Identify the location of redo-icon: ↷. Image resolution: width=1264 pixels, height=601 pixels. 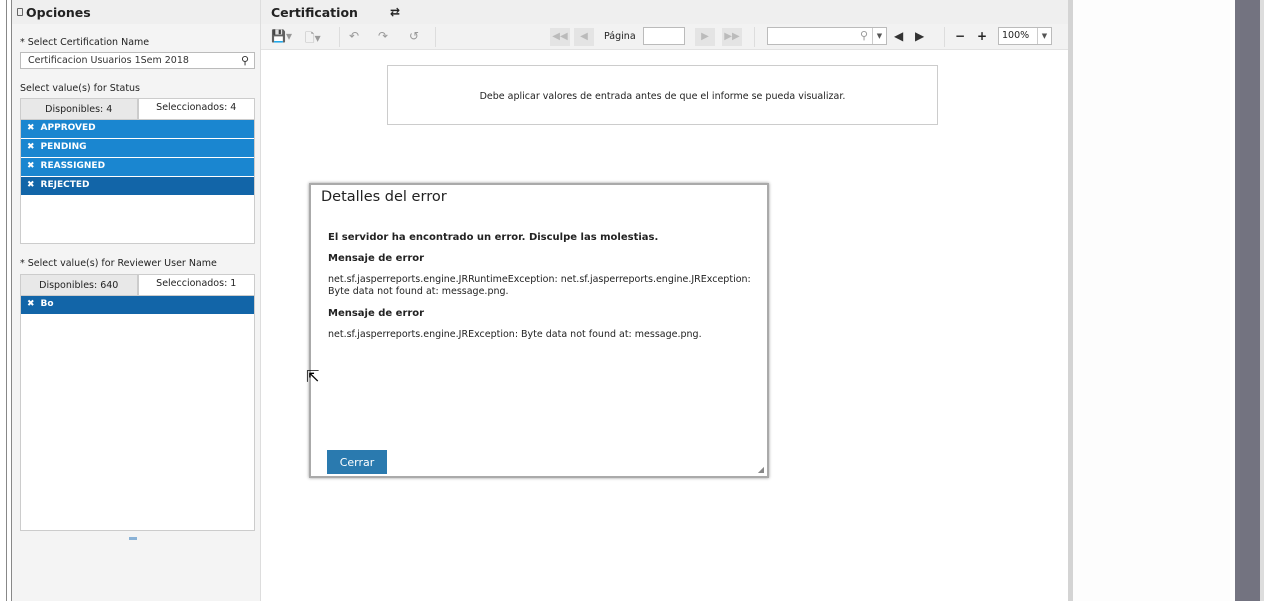
(383, 36).